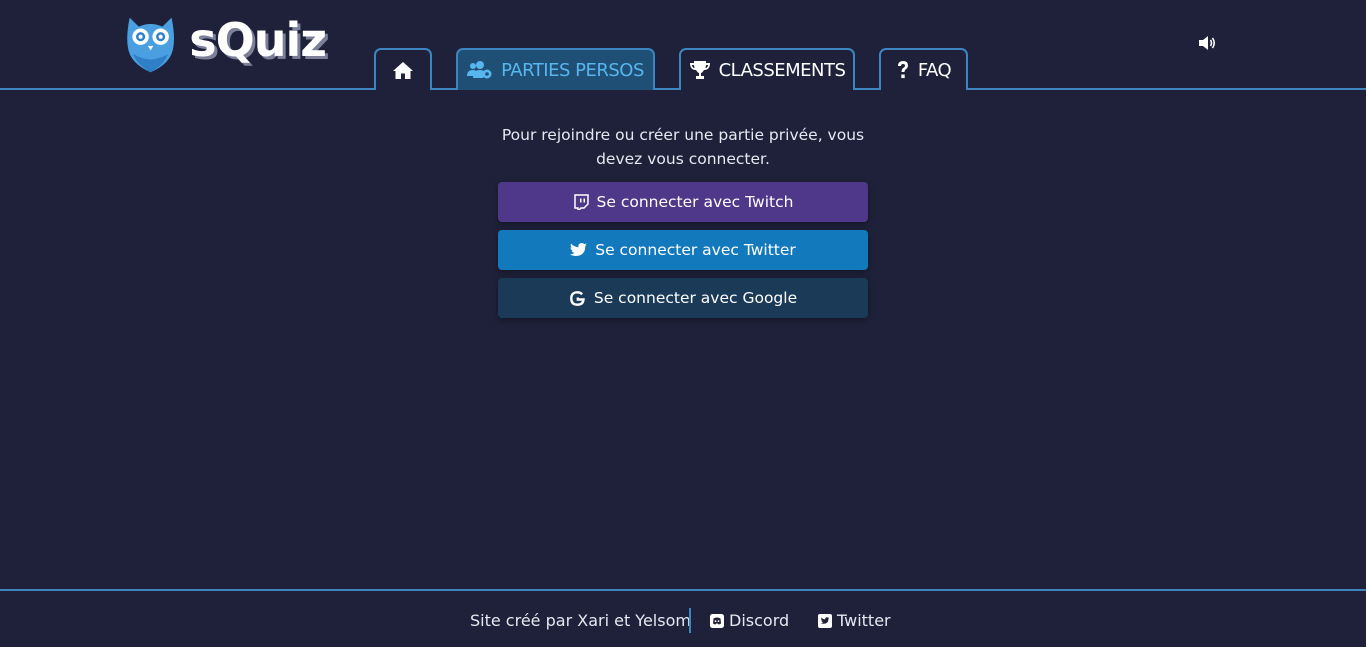 This screenshot has height=647, width=1366. What do you see at coordinates (1208, 43) in the screenshot?
I see `volume-icon` at bounding box center [1208, 43].